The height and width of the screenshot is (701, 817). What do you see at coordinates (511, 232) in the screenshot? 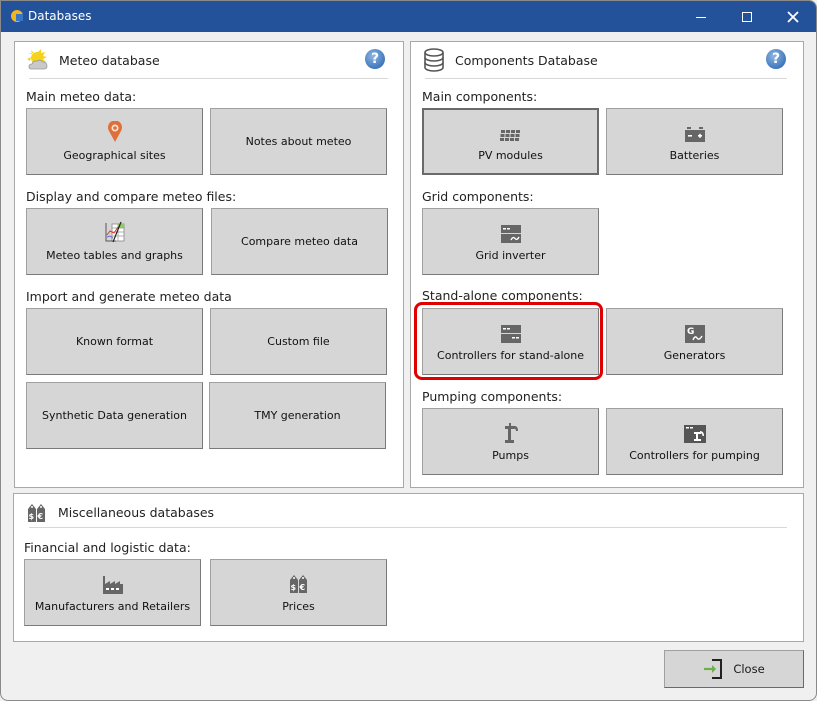
I see `inverter-icon` at bounding box center [511, 232].